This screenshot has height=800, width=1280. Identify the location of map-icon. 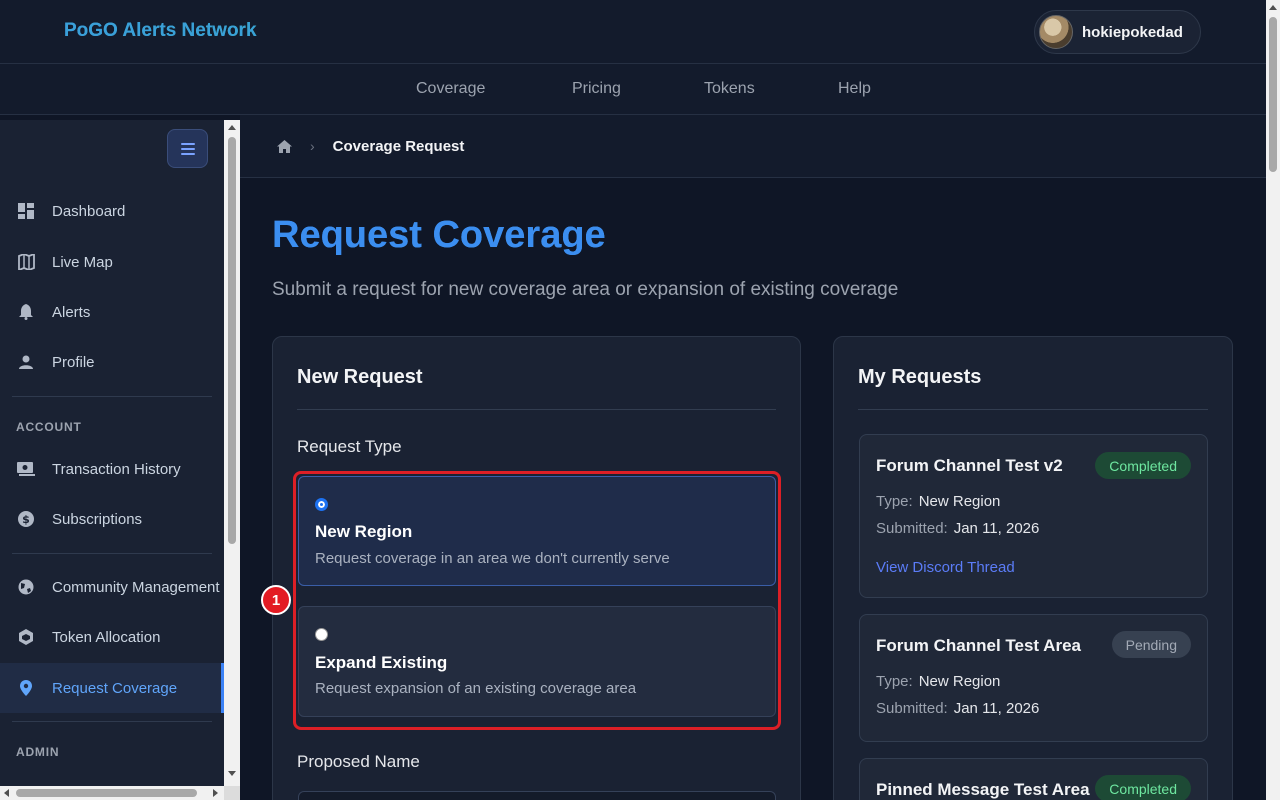
(26, 262).